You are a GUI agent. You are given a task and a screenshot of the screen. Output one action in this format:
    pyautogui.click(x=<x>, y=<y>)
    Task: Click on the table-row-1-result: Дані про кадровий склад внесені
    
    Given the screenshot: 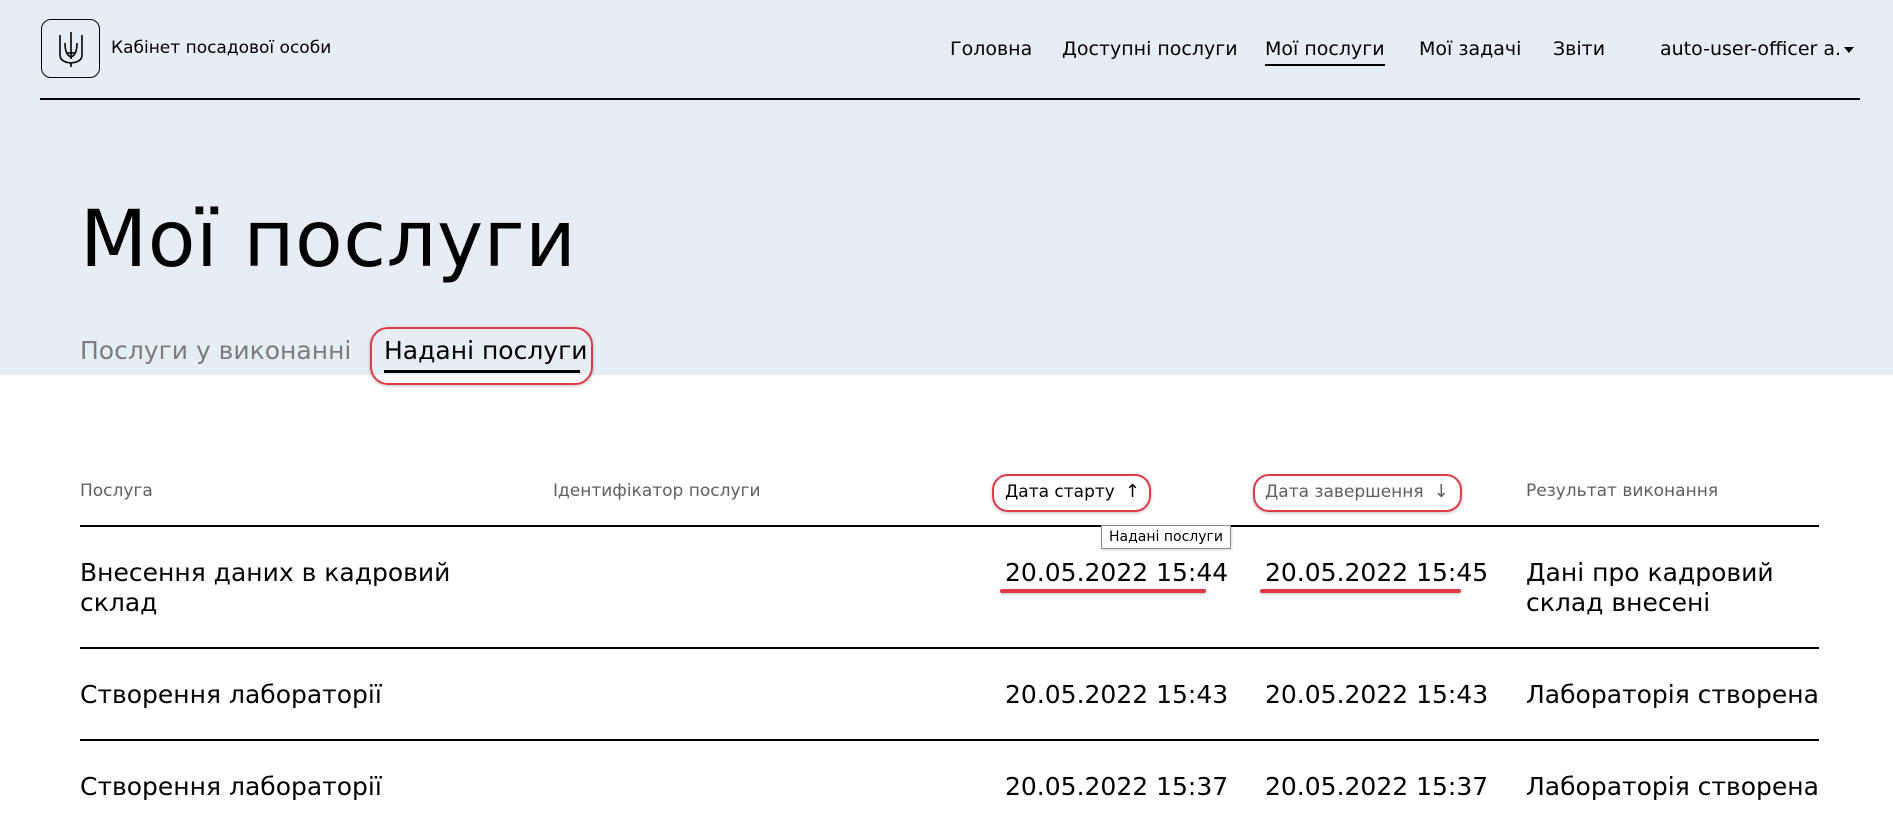 What is the action you would take?
    pyautogui.click(x=1650, y=587)
    